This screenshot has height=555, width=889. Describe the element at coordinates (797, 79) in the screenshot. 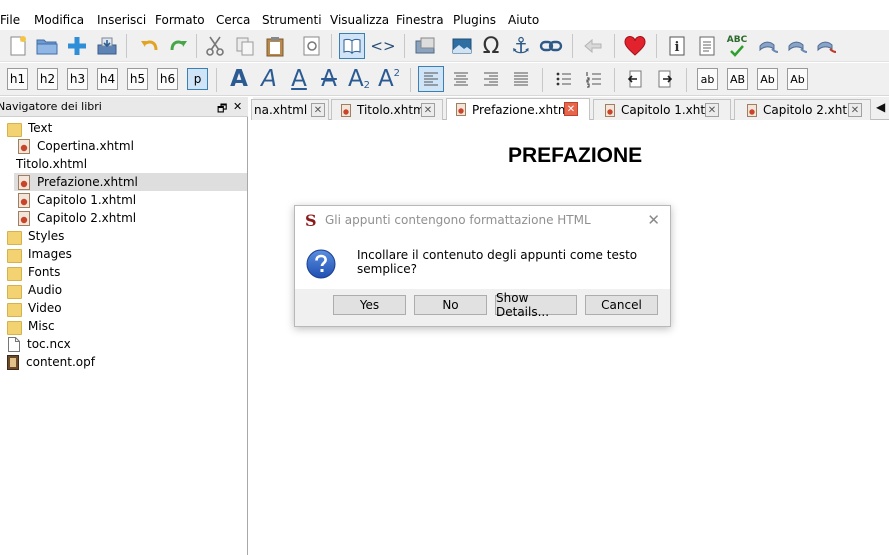

I see `capitalize-button: Ab` at that location.